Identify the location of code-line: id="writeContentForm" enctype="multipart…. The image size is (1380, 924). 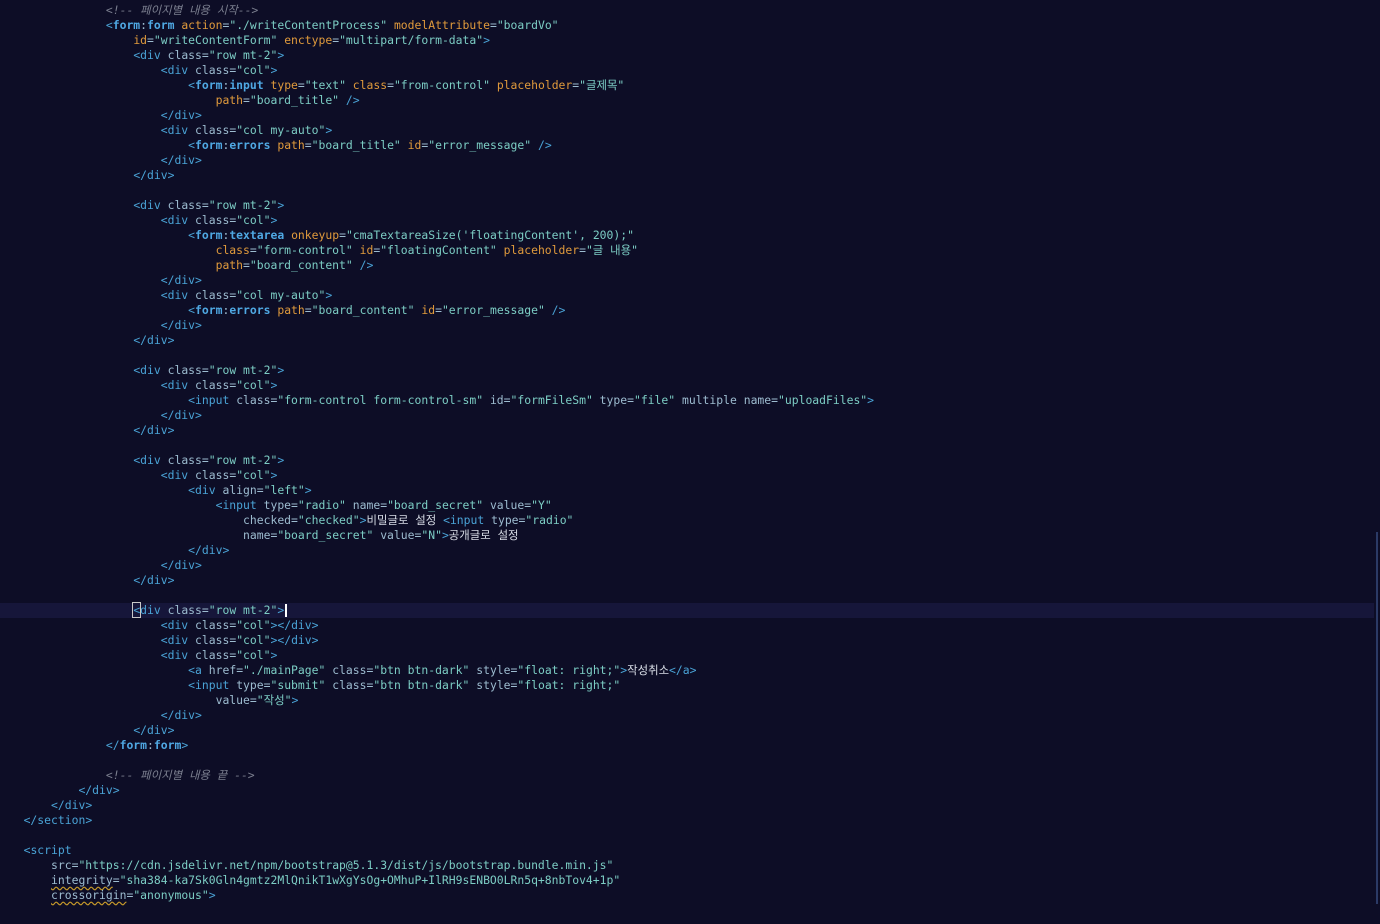
(687, 40).